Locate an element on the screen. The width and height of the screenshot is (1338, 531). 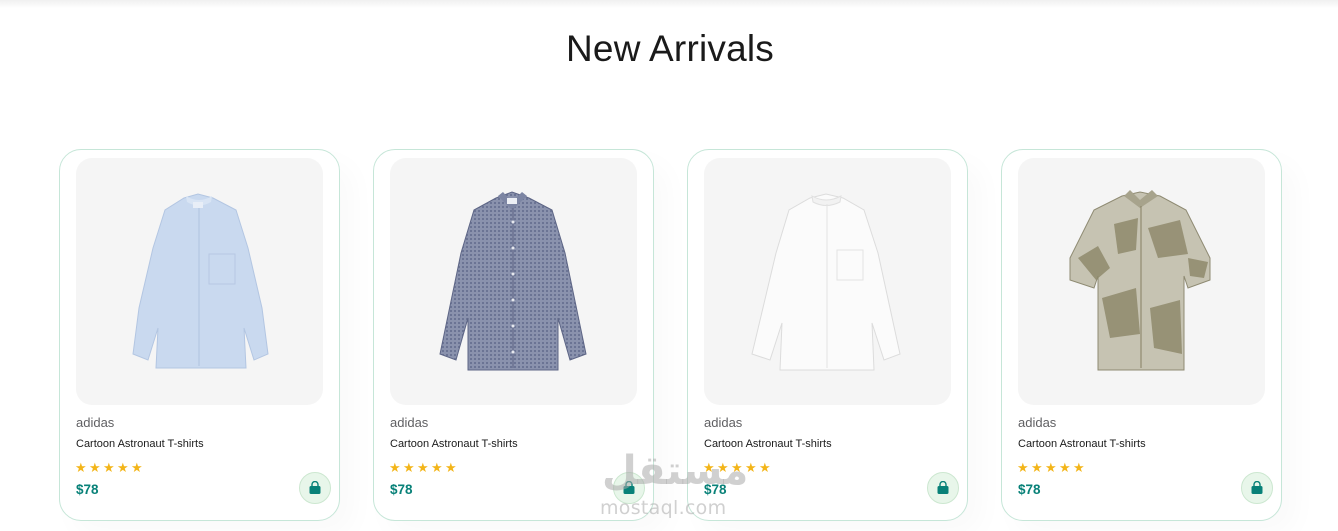
shirt-khaki-print-image is located at coordinates (1140, 280).